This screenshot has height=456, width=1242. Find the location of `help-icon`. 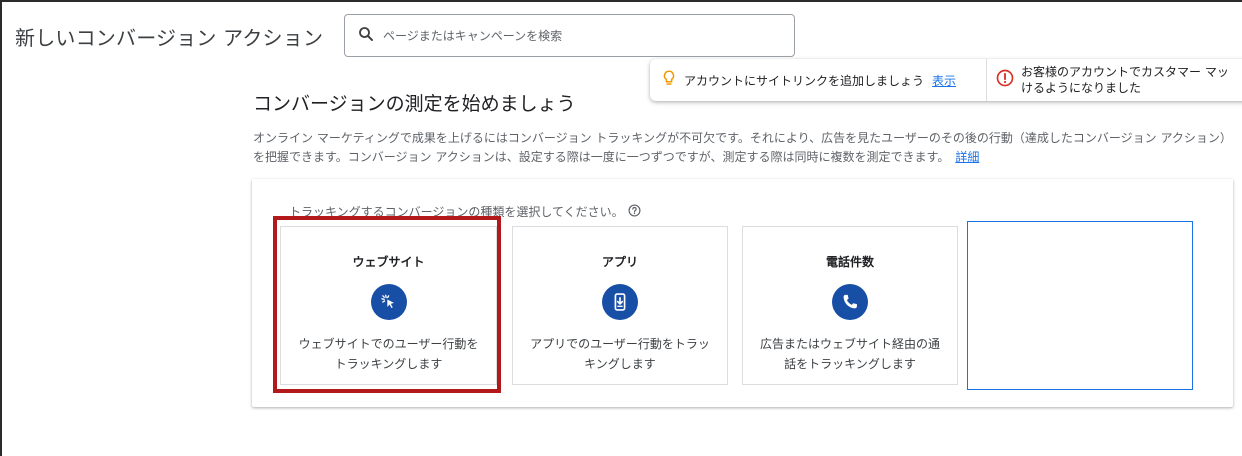

help-icon is located at coordinates (632, 211).